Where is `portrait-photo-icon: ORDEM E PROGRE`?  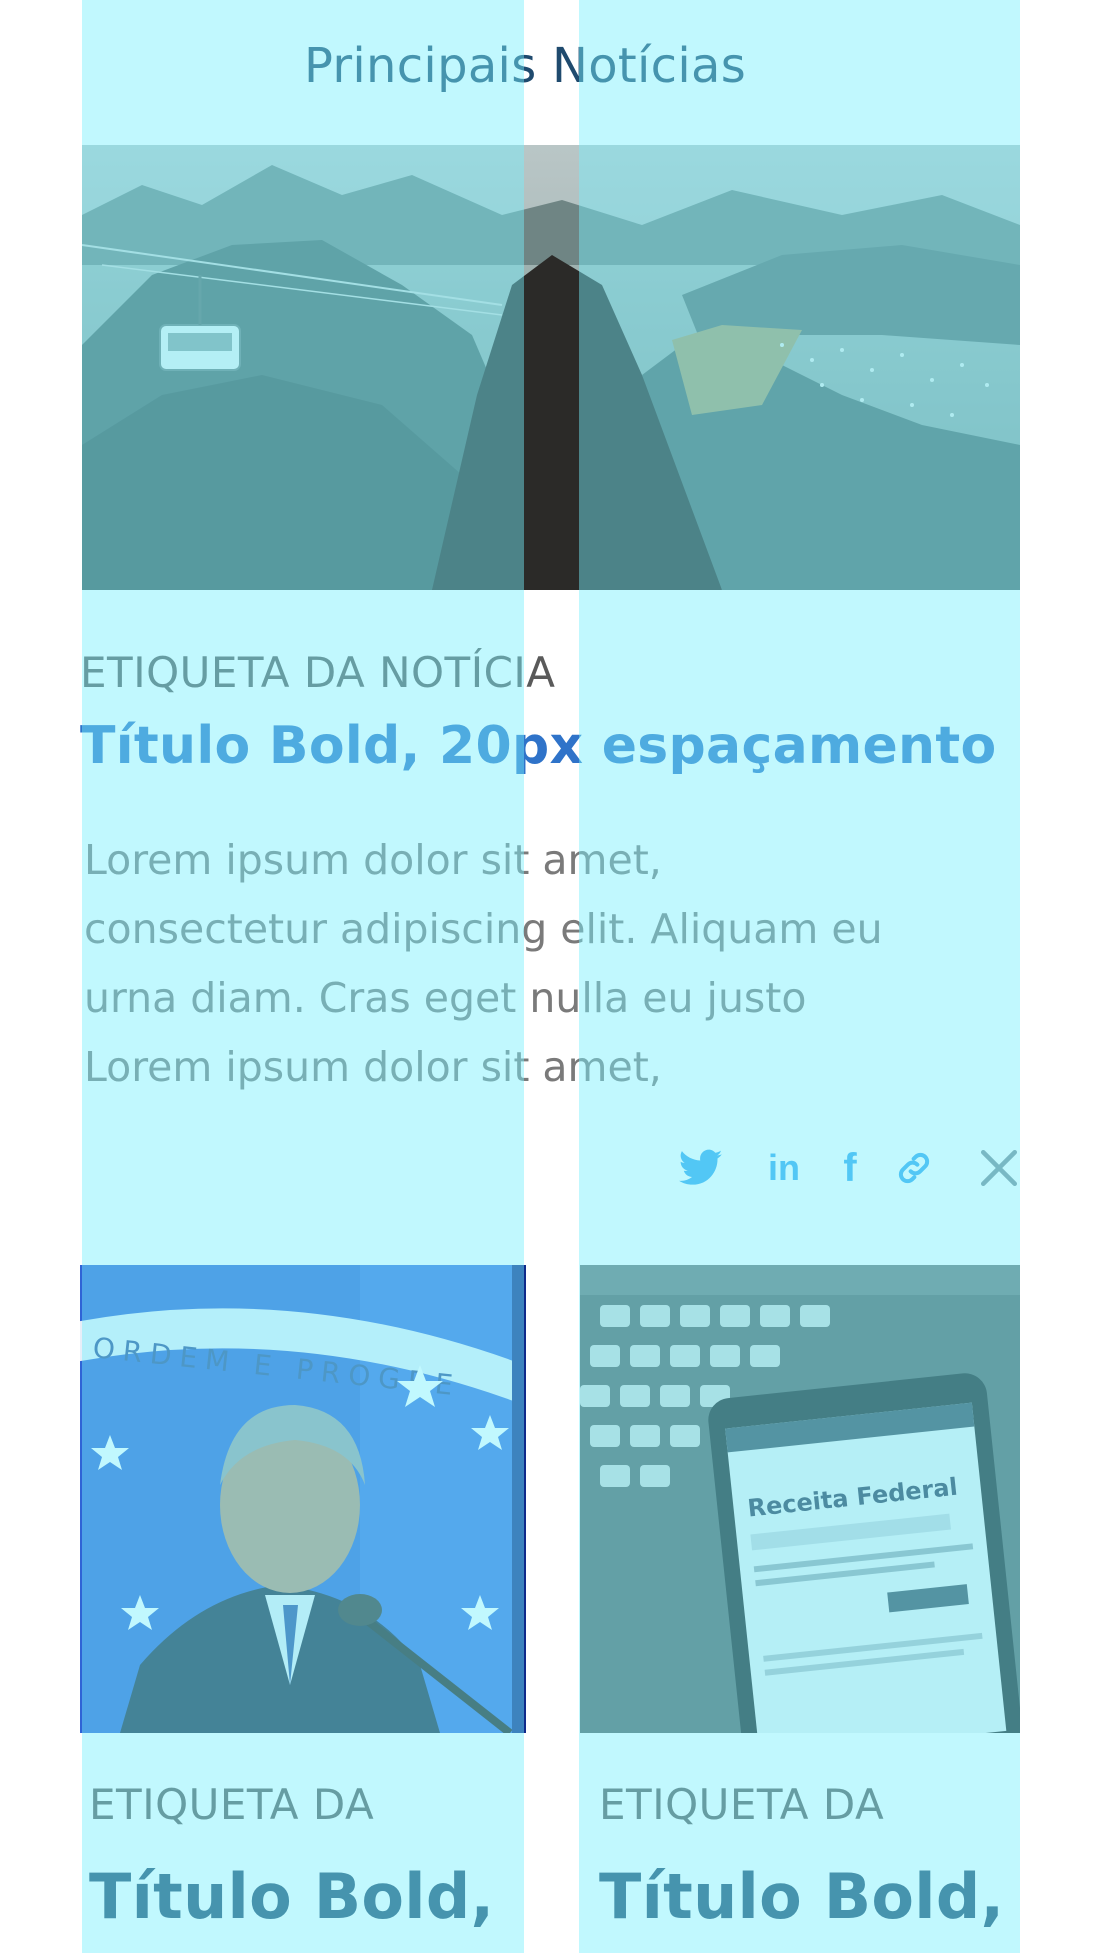
portrait-photo-icon: ORDEM E PROGRE is located at coordinates (303, 1499).